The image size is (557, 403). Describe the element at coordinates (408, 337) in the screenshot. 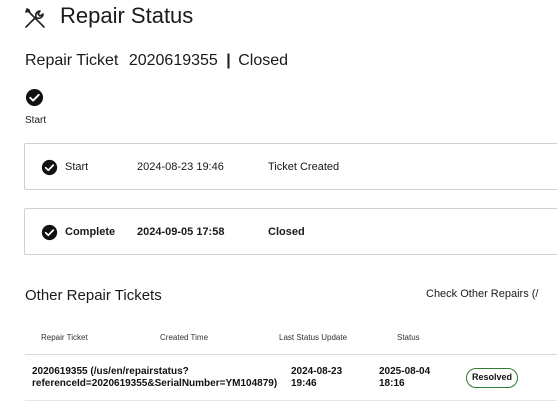

I see `column-header-status: Status` at that location.